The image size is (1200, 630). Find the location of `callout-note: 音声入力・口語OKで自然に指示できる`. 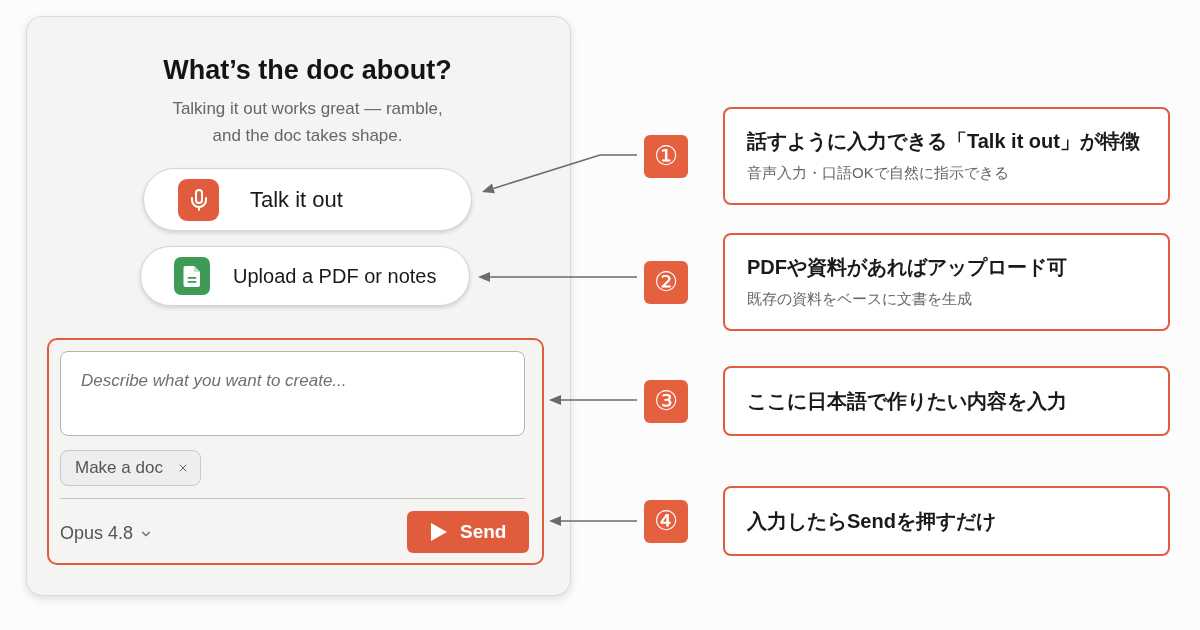

callout-note: 音声入力・口語OKで自然に指示できる is located at coordinates (878, 173).